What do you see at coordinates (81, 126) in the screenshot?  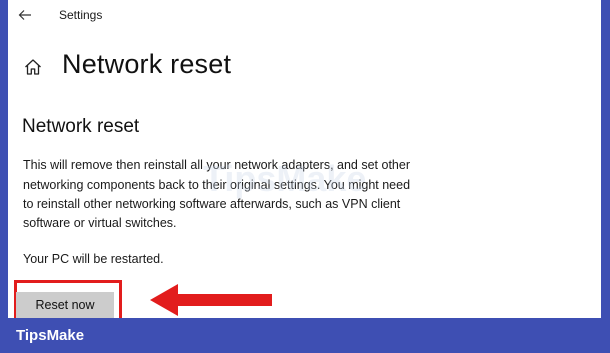 I see `section-title: Network reset` at bounding box center [81, 126].